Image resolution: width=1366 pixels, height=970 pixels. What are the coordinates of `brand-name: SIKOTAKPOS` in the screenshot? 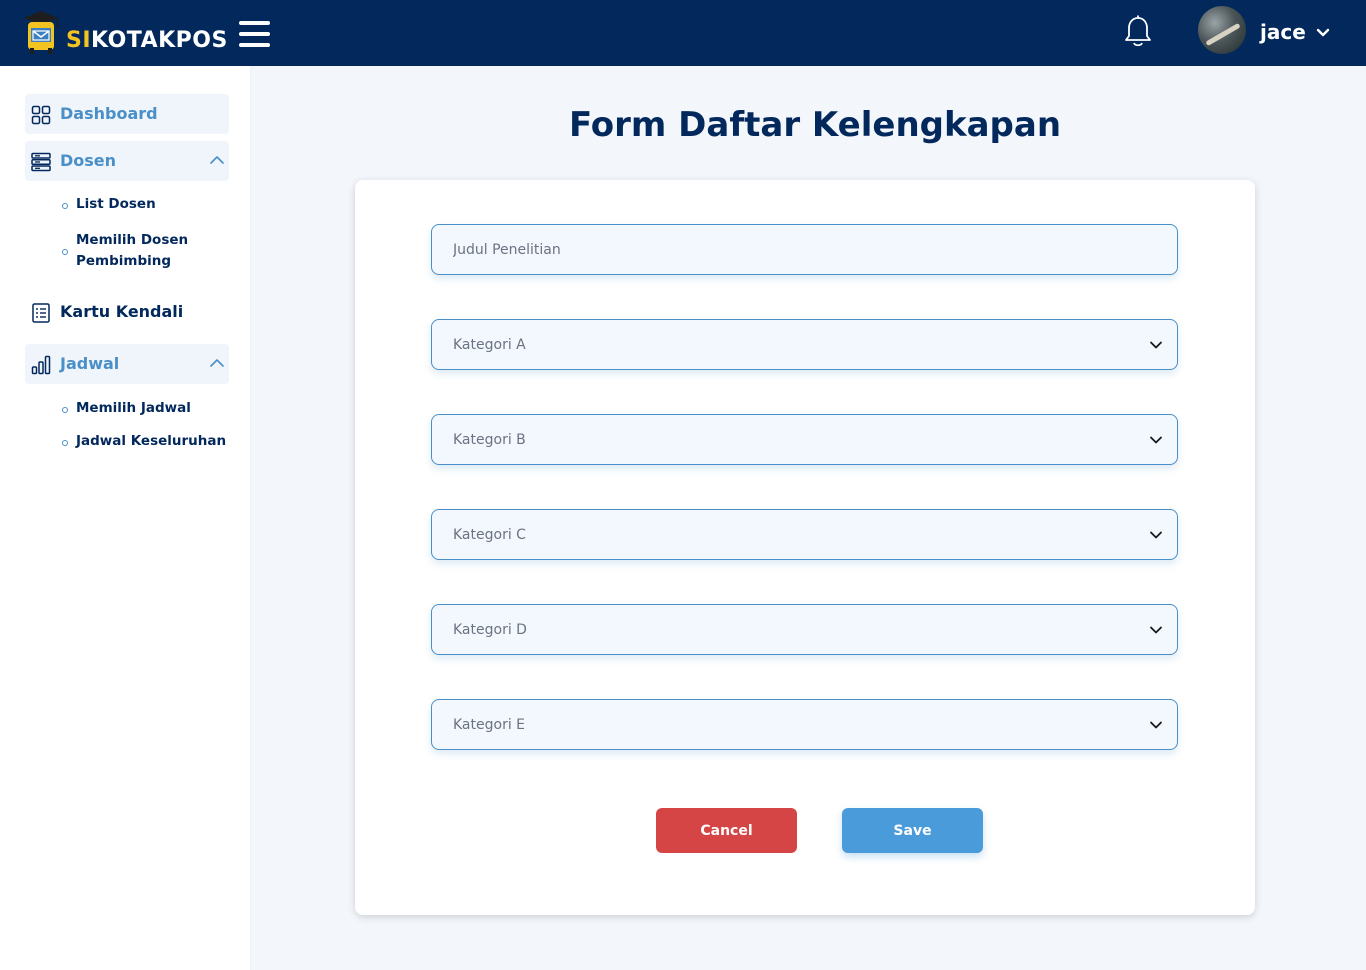 It's located at (147, 41).